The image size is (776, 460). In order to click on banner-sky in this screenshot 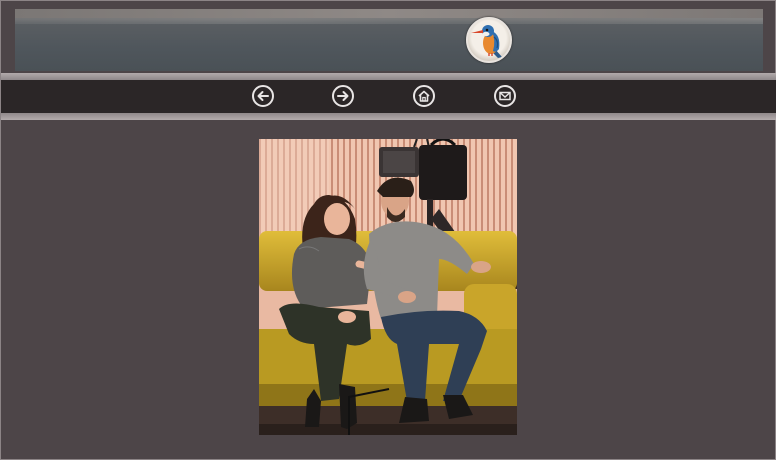, I will do `click(389, 13)`.